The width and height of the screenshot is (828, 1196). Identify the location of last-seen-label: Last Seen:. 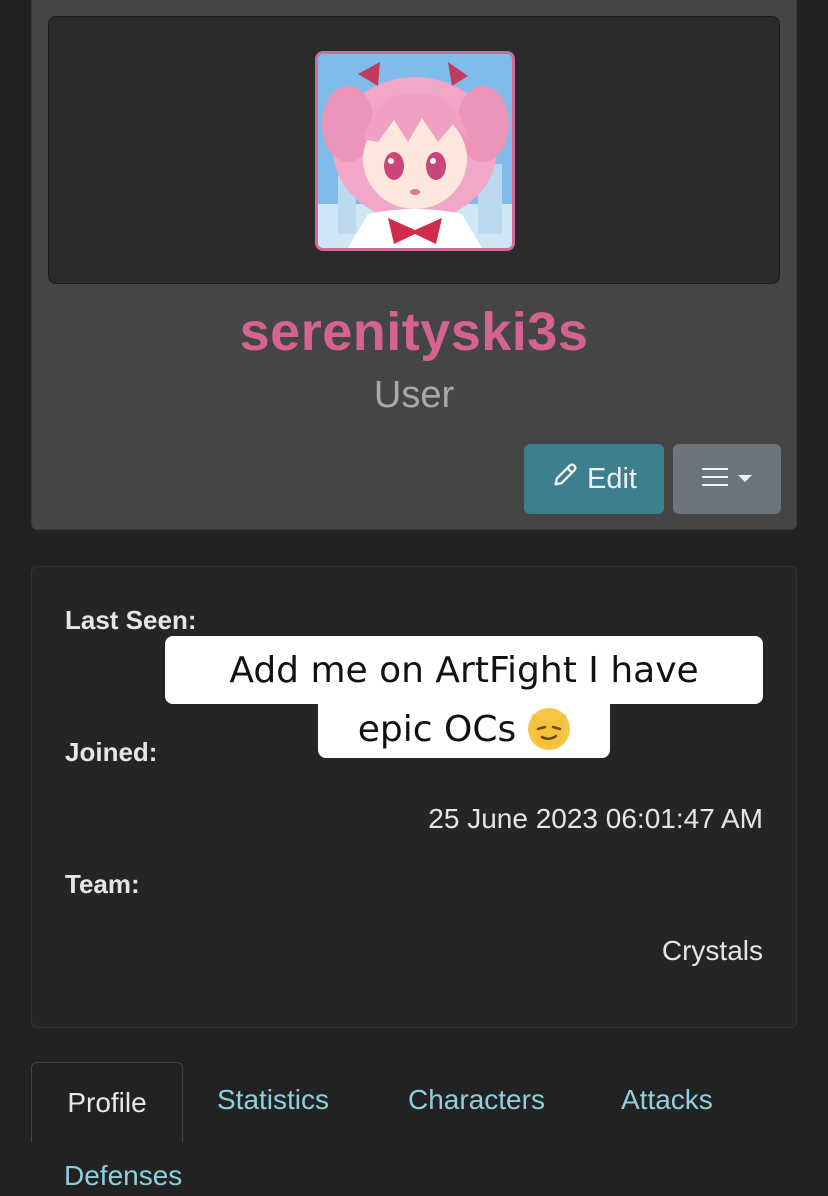
(131, 620).